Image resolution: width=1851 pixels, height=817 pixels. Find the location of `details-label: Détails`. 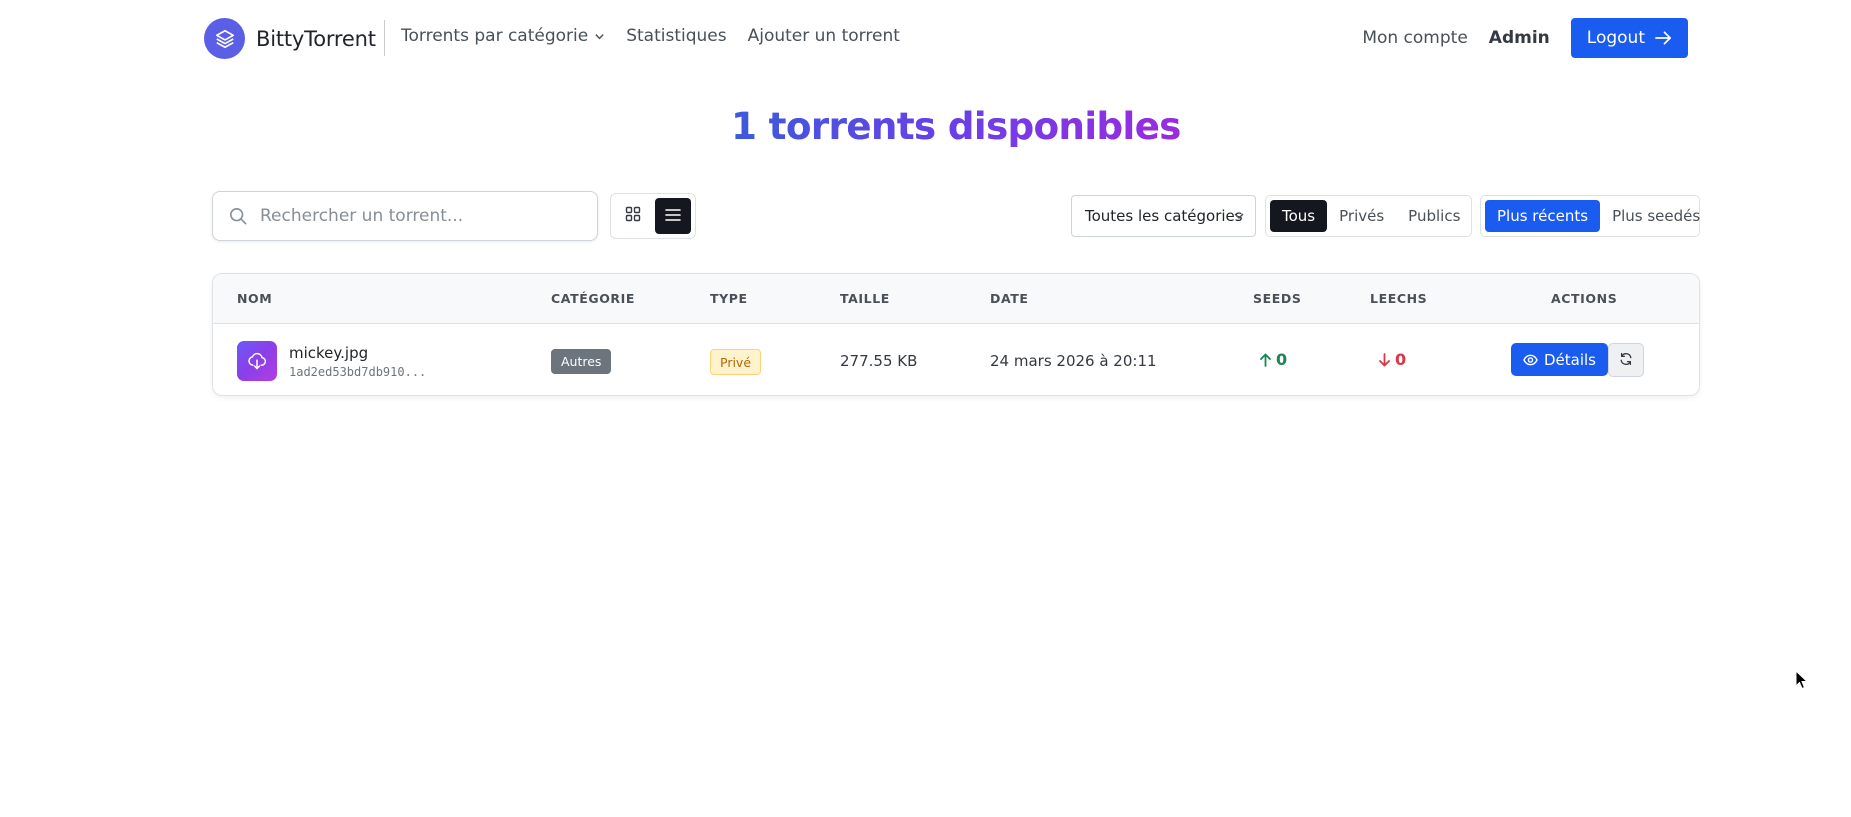

details-label: Détails is located at coordinates (1570, 359).